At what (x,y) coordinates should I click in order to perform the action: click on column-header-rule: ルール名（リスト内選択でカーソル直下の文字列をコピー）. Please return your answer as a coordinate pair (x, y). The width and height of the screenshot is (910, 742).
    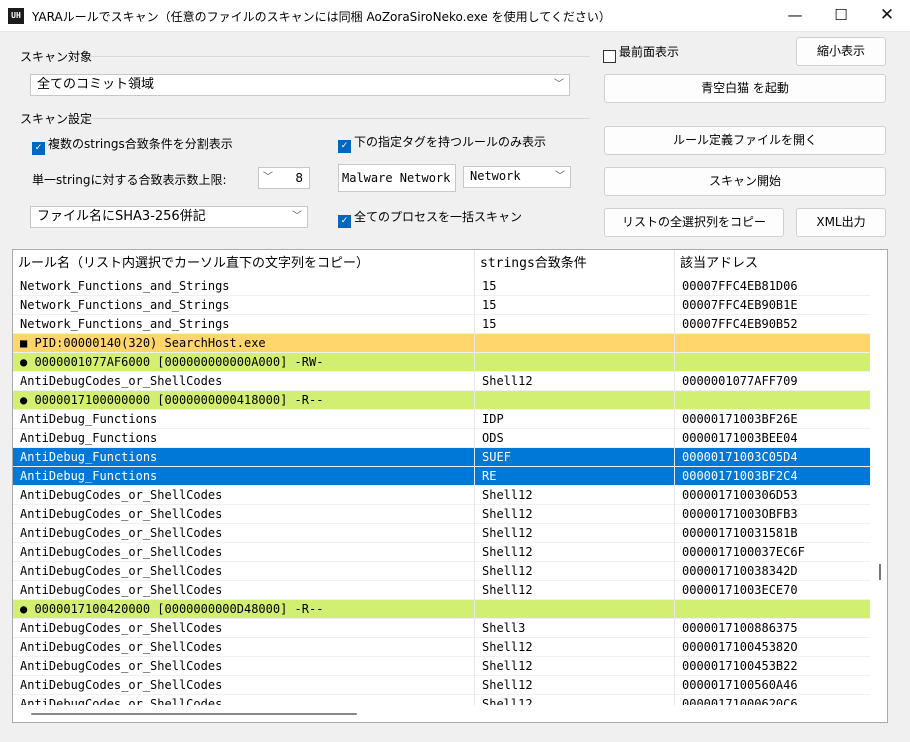
    Looking at the image, I should click on (244, 263).